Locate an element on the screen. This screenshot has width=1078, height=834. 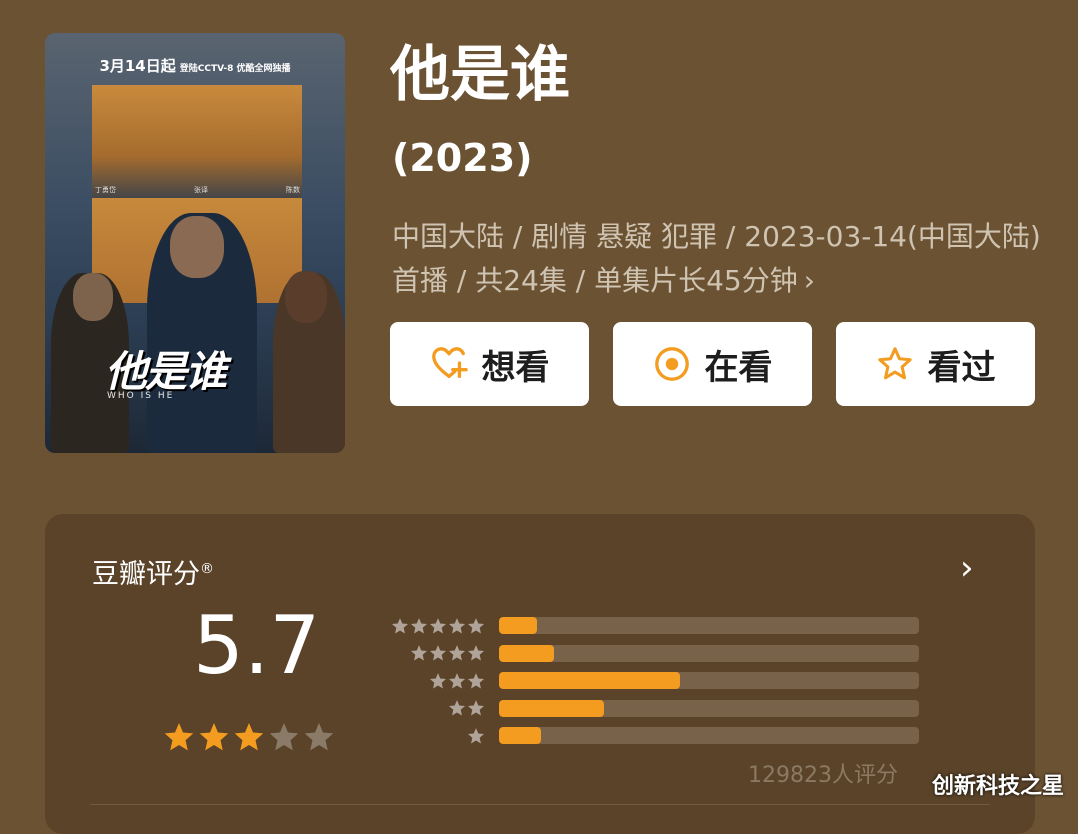
show-title: 他是谁 is located at coordinates (480, 75).